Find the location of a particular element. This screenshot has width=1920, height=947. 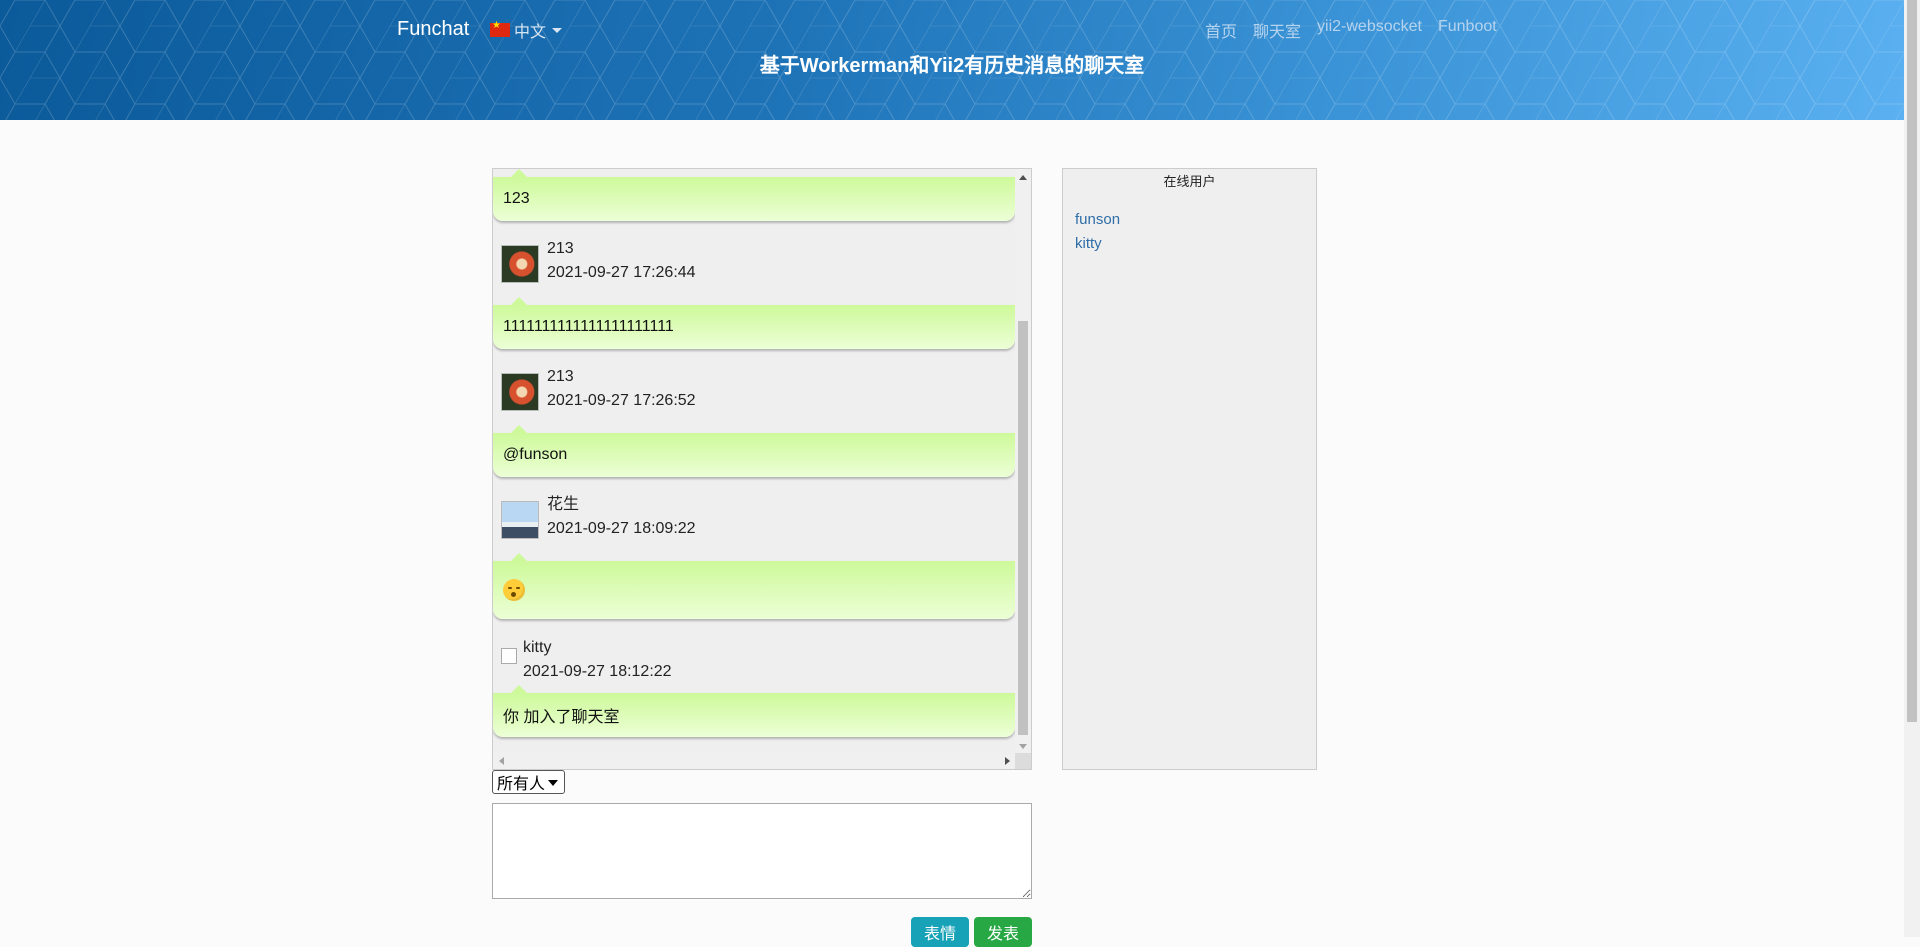

nav-link-chatroom: 聊天室 is located at coordinates (1277, 30).